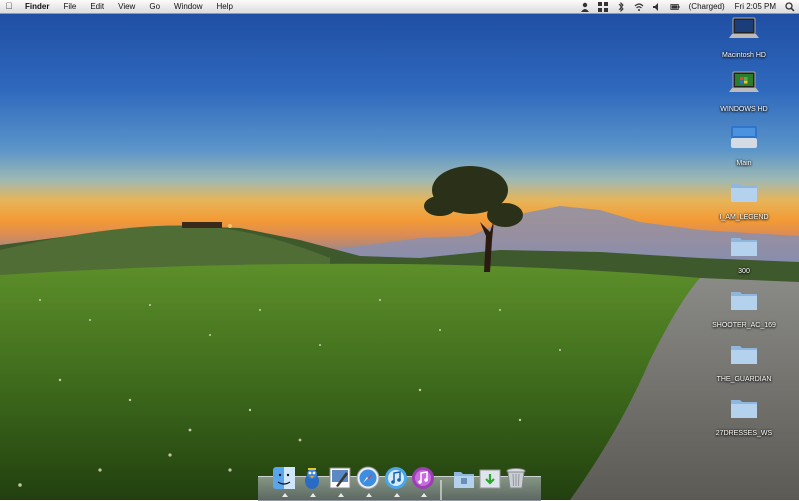  I want to click on desktop-item-label: THE_GUARDIAN, so click(744, 379).